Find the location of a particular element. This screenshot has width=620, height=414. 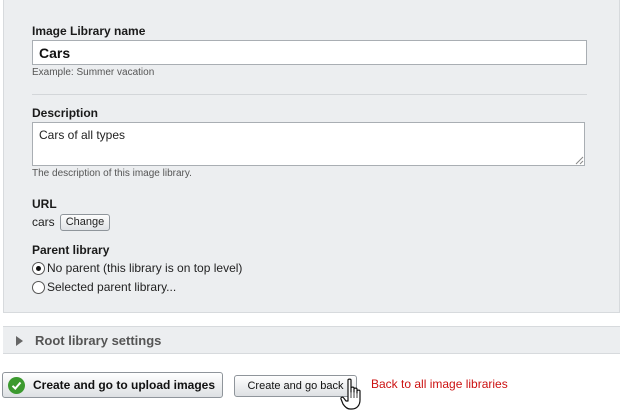

back-to-libraries-link: Back to all image libraries is located at coordinates (439, 384).